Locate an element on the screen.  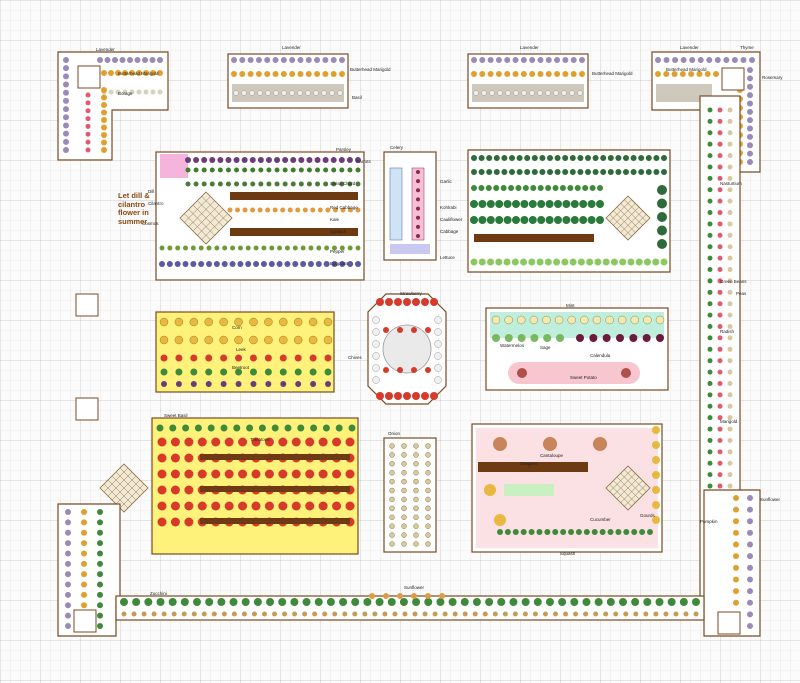
plant-label-calendula: Calendula is located at coordinates (600, 355).